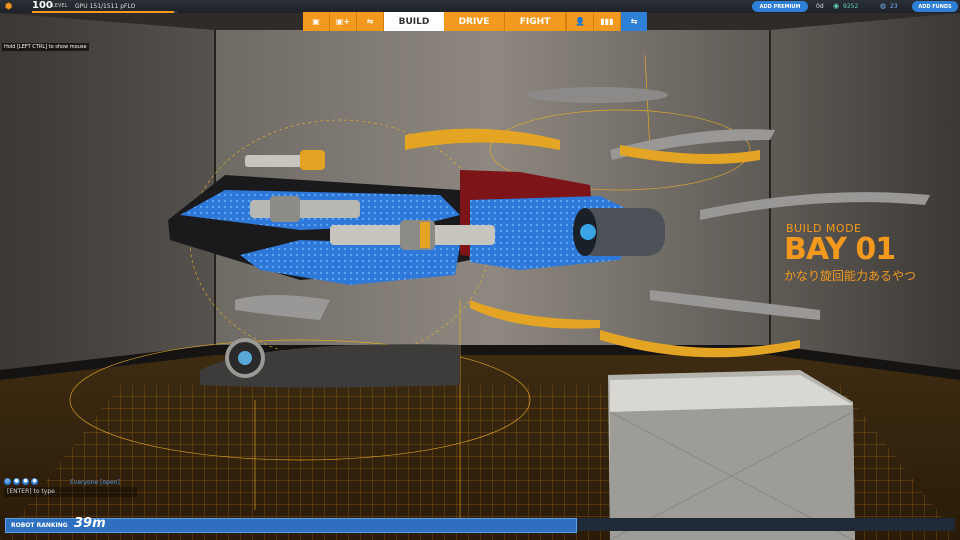 The image size is (960, 540). Describe the element at coordinates (9, 6) in the screenshot. I see `gear-icon: ✹` at that location.